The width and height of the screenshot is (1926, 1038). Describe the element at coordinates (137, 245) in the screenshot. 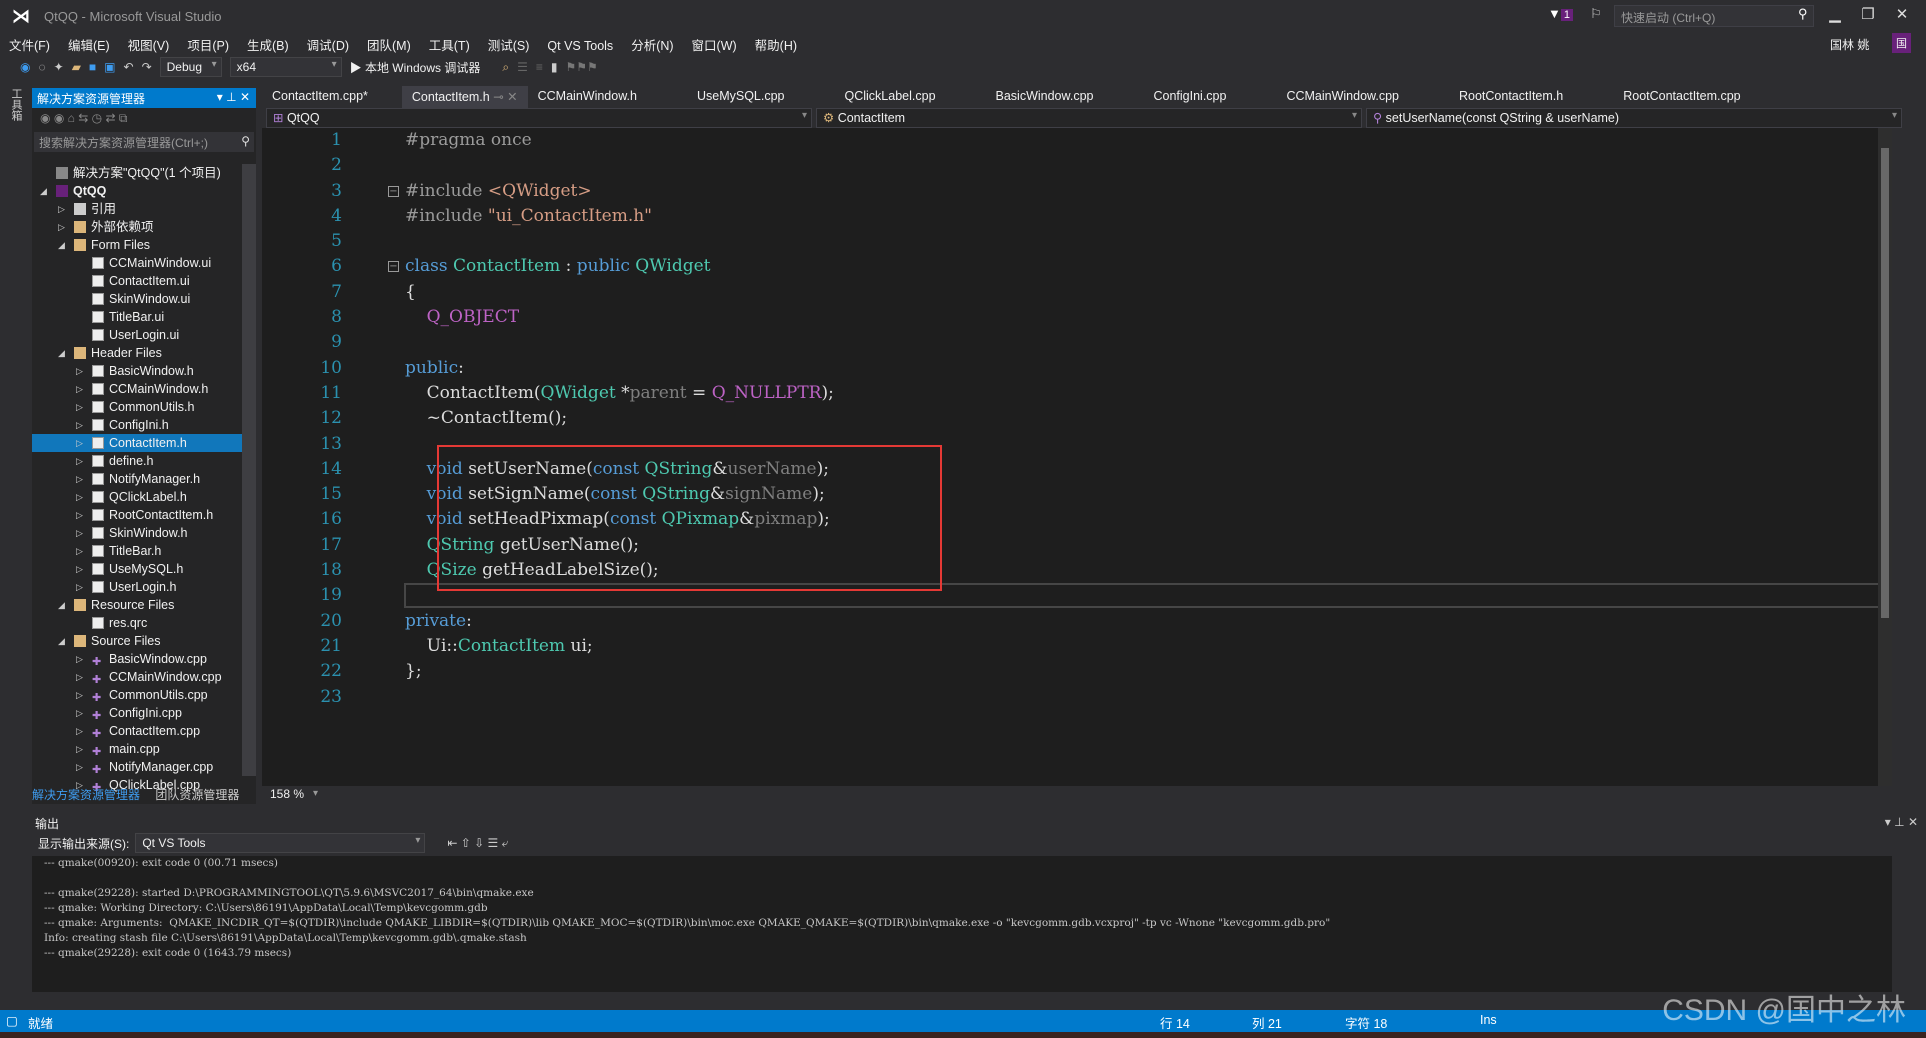

I see `tree-item: ◢ Form Files` at that location.